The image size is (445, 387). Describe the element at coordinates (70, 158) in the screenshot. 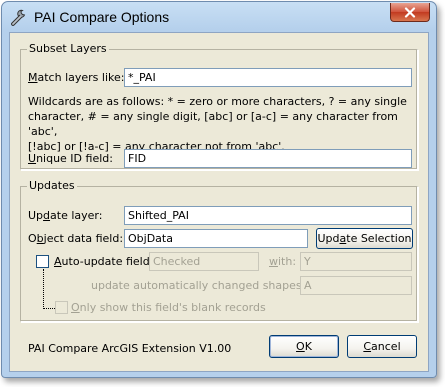

I see `unique-id-label: Unique ID field:` at that location.